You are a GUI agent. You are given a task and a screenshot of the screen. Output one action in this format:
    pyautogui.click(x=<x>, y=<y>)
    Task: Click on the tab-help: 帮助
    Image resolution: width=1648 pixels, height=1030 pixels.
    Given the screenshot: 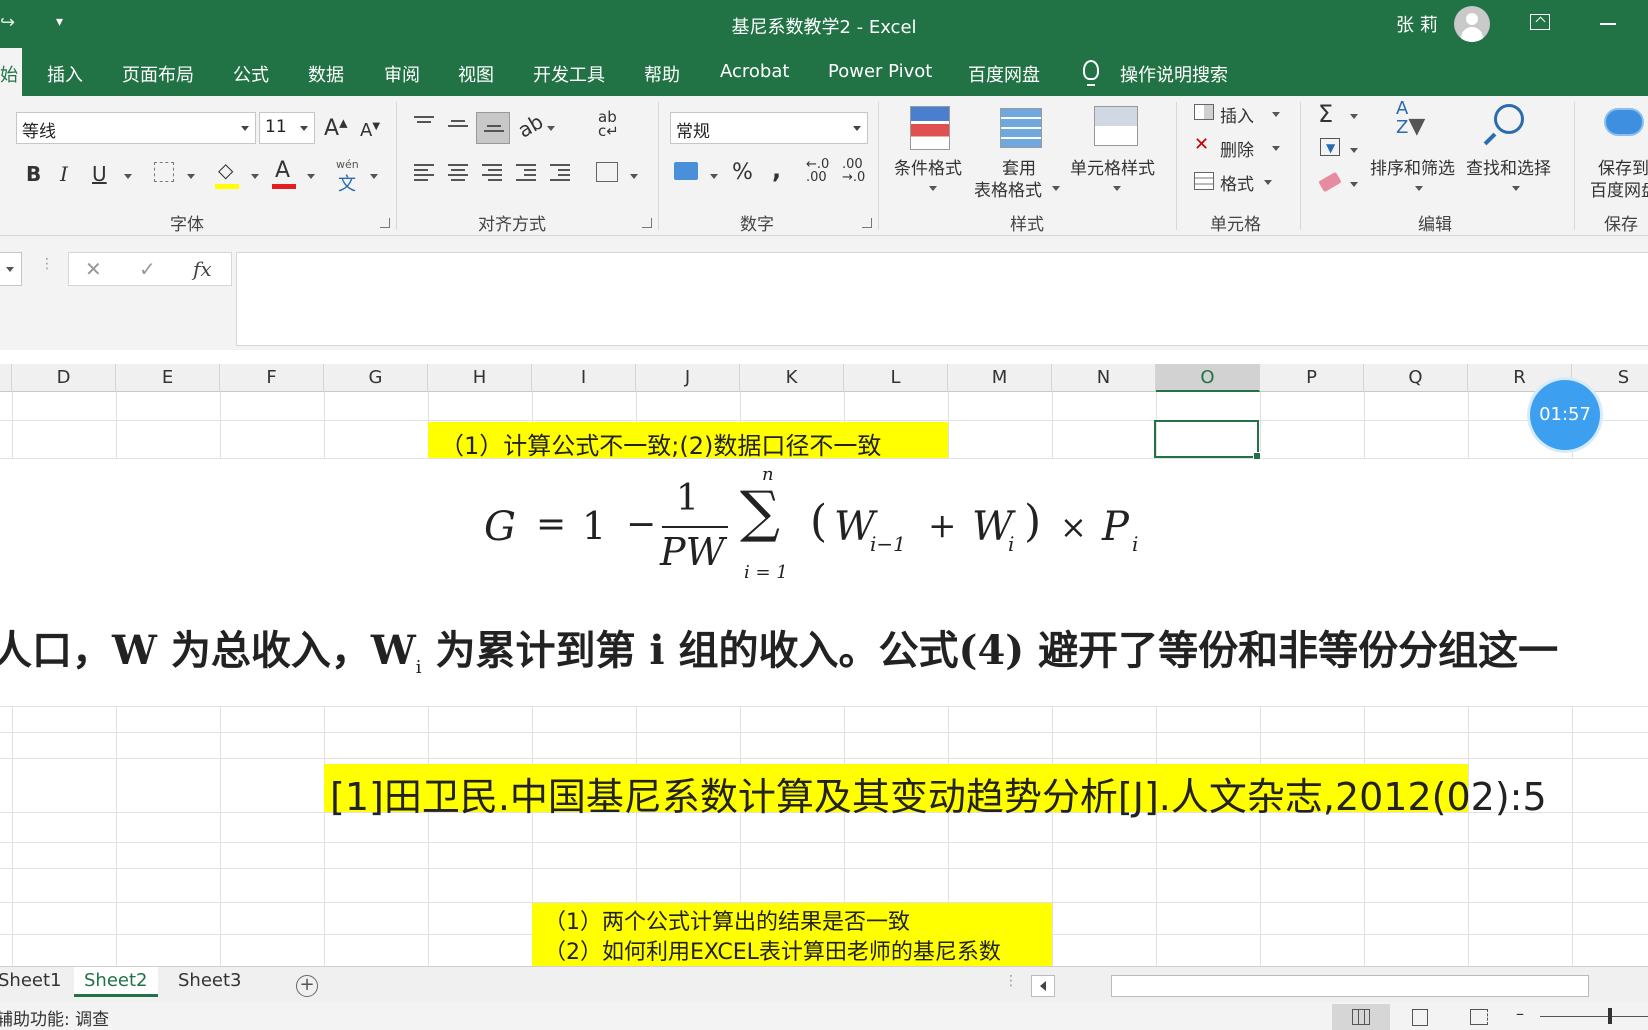 What is the action you would take?
    pyautogui.click(x=662, y=74)
    